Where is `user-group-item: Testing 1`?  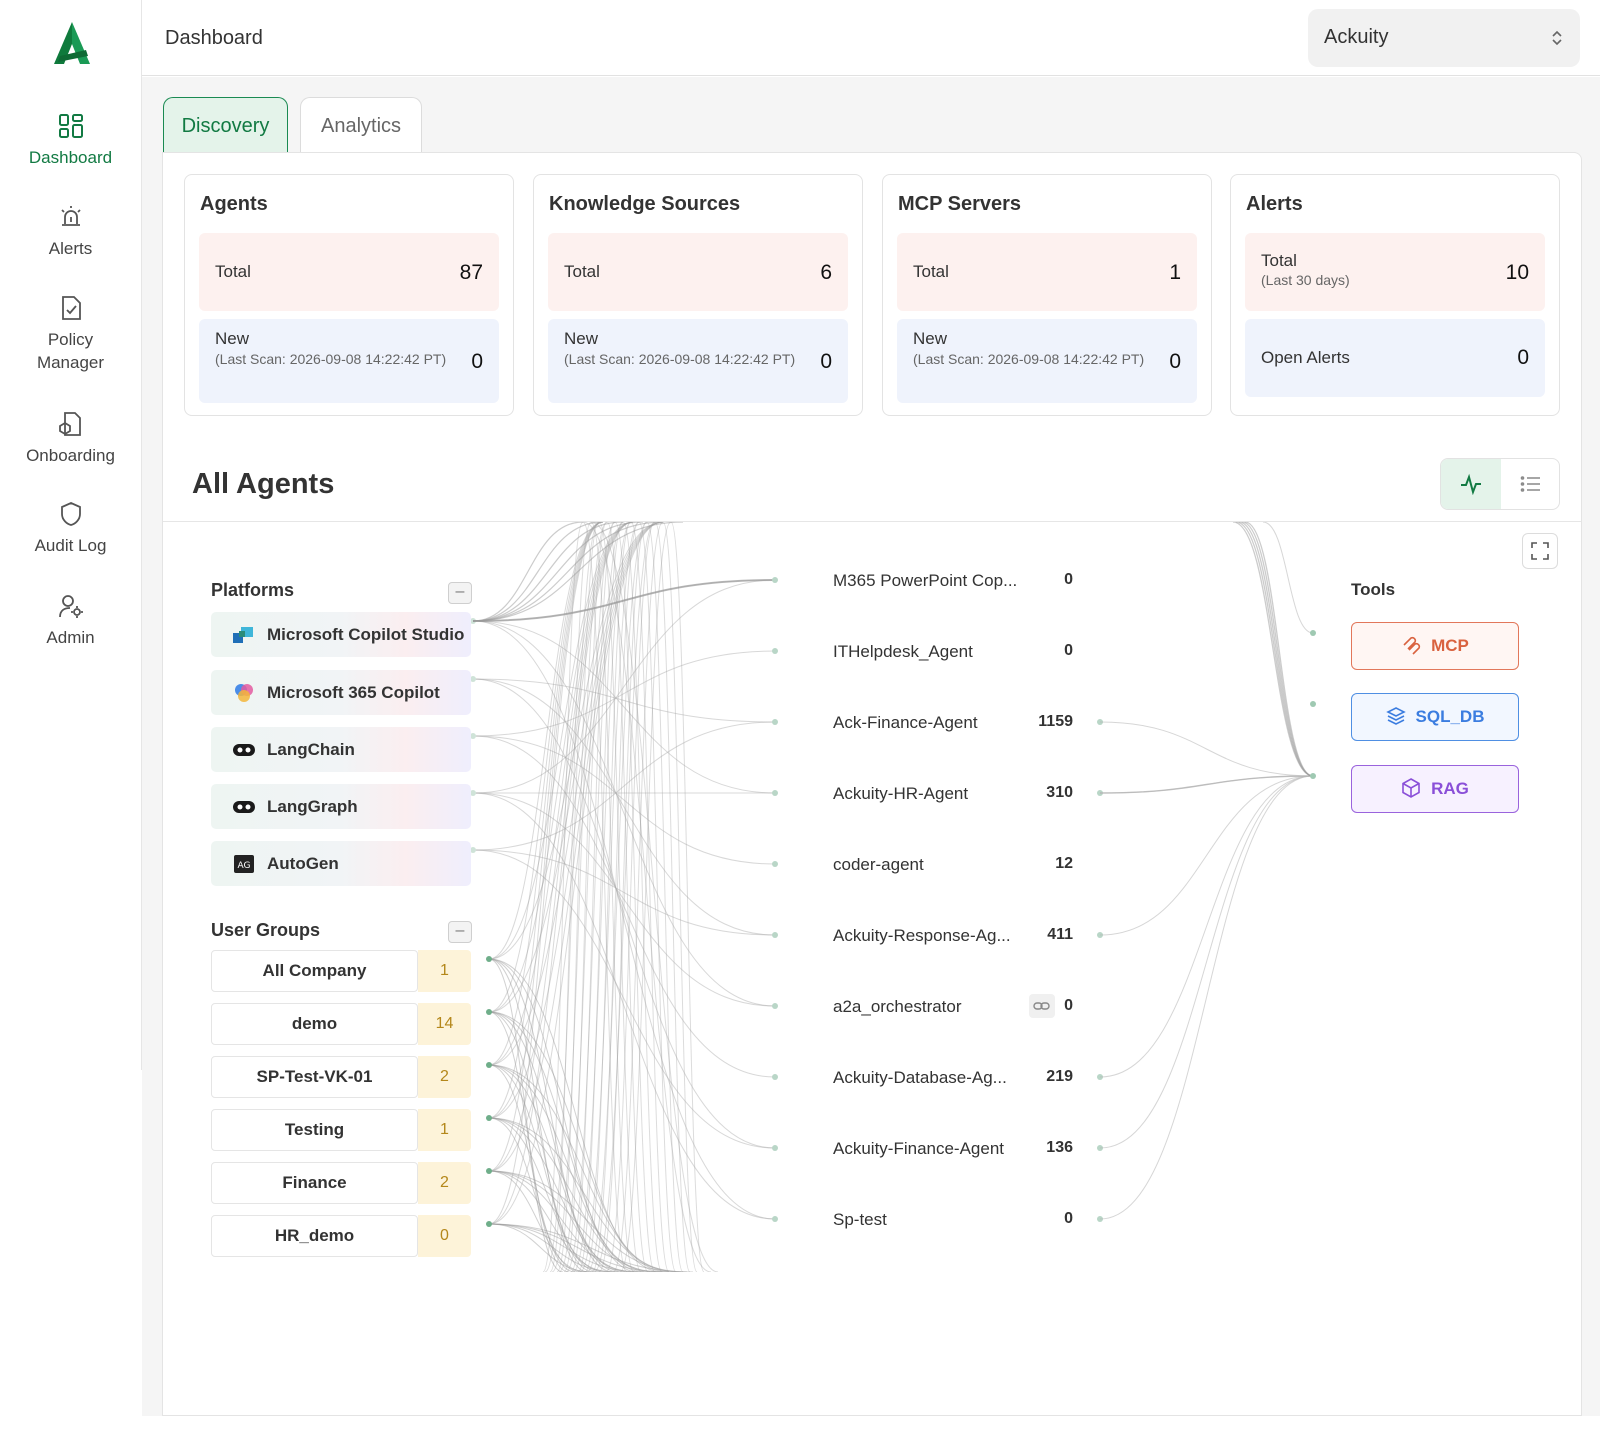 user-group-item: Testing 1 is located at coordinates (341, 1130).